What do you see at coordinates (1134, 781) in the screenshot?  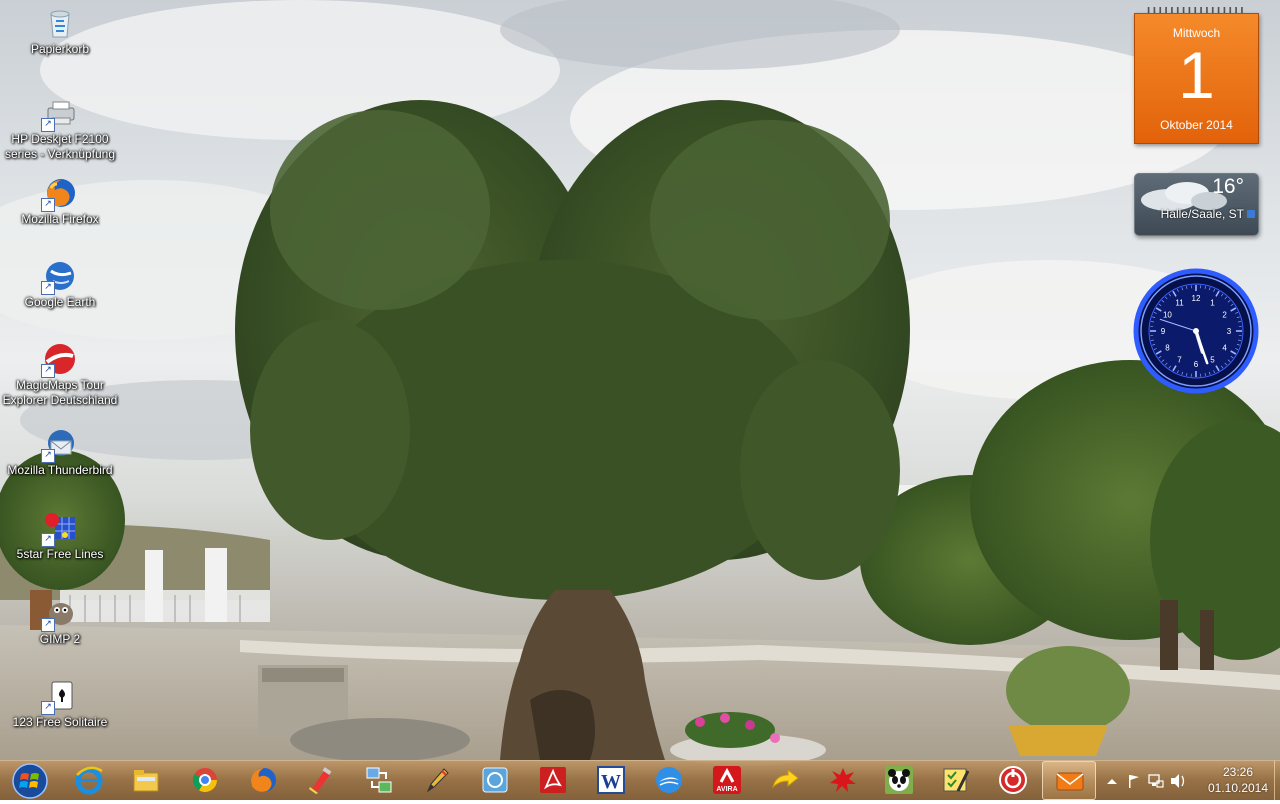 I see `action-center-flag-icon` at bounding box center [1134, 781].